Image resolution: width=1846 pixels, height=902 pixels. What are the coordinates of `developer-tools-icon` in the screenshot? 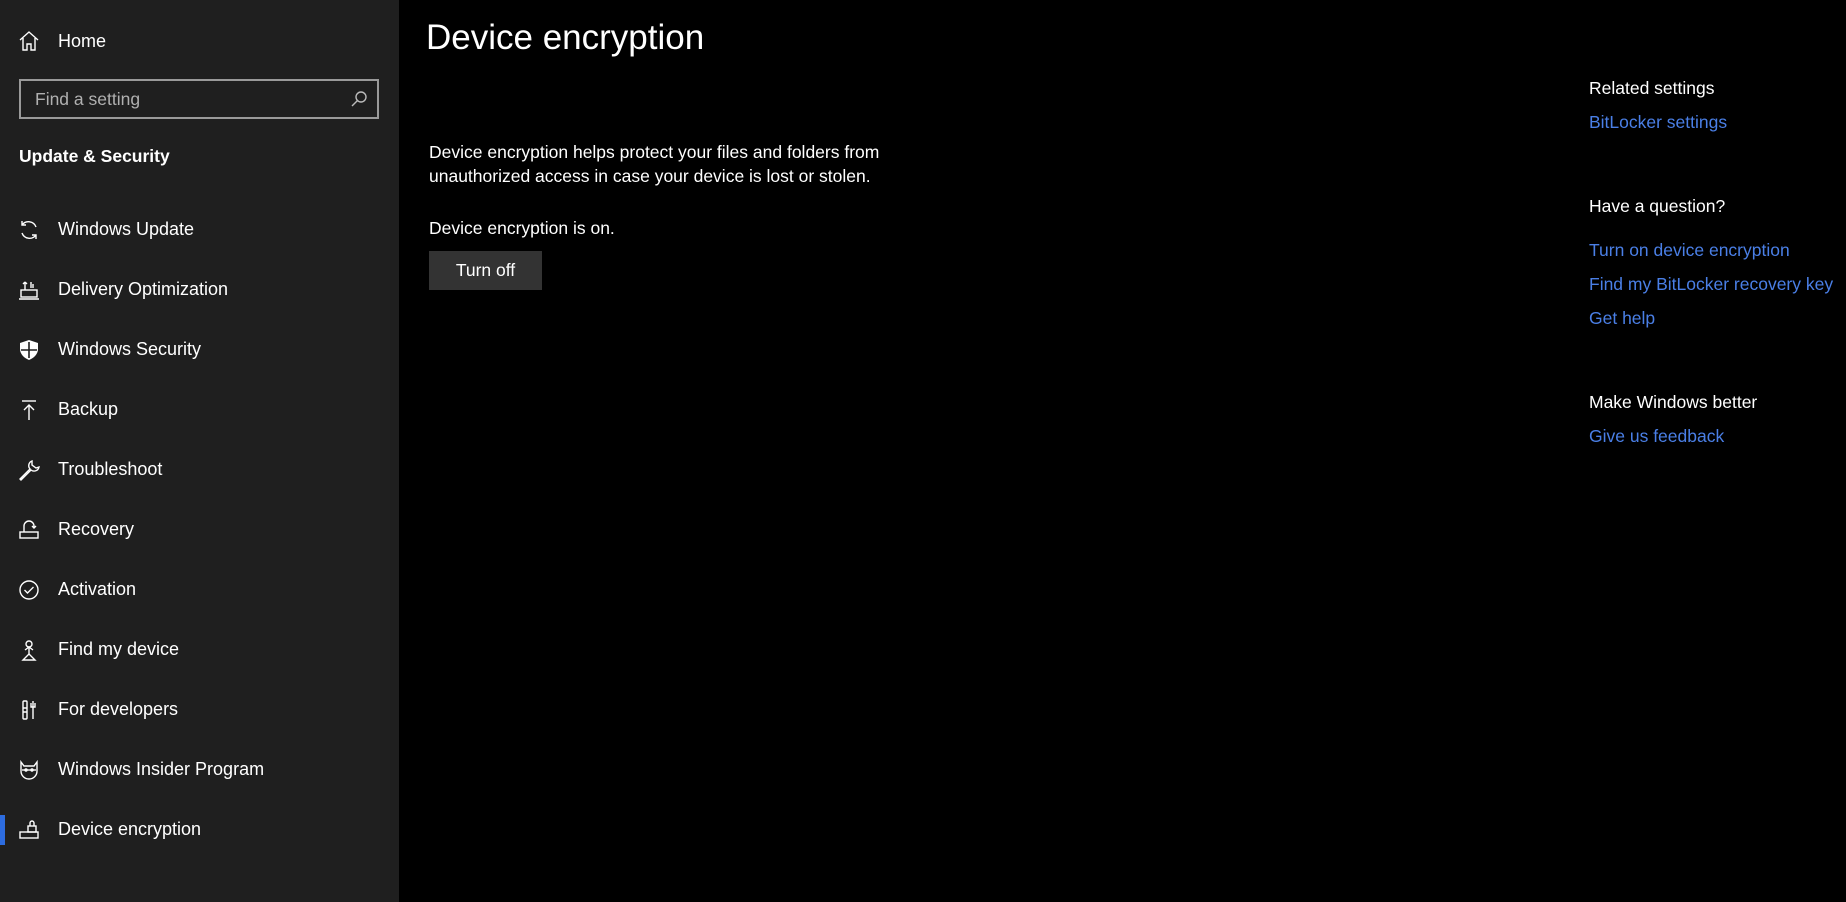 It's located at (29, 710).